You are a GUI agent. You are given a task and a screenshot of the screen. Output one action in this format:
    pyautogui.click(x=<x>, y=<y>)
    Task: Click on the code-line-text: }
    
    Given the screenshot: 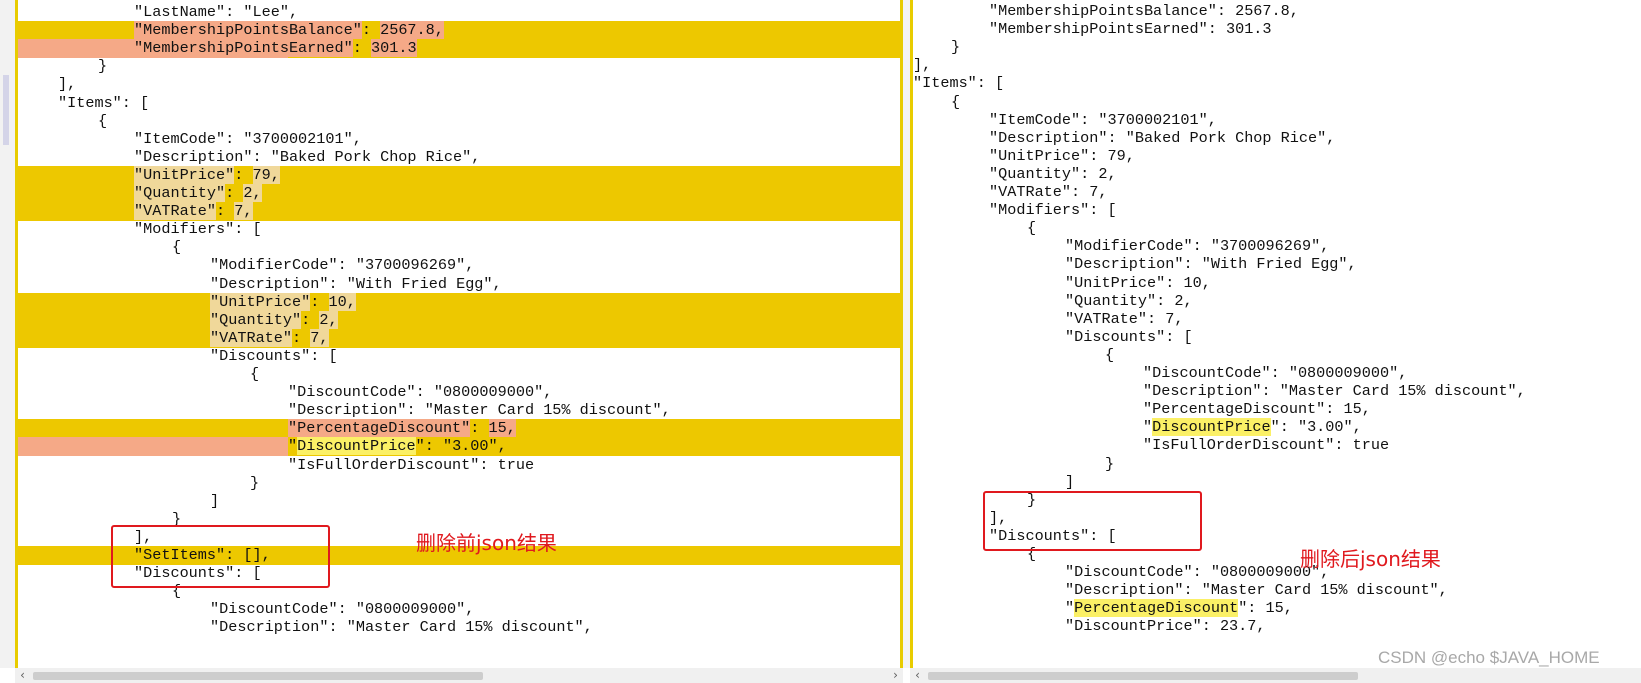 What is the action you would take?
    pyautogui.click(x=103, y=66)
    